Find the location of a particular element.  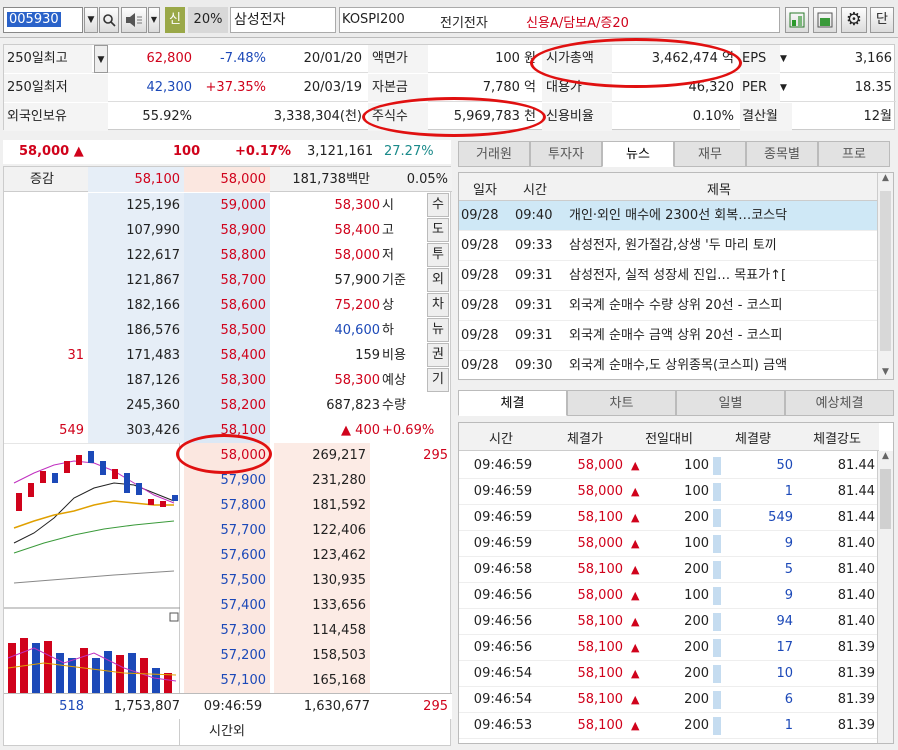

ask-row: 186,576 58,500 is located at coordinates (144, 330).